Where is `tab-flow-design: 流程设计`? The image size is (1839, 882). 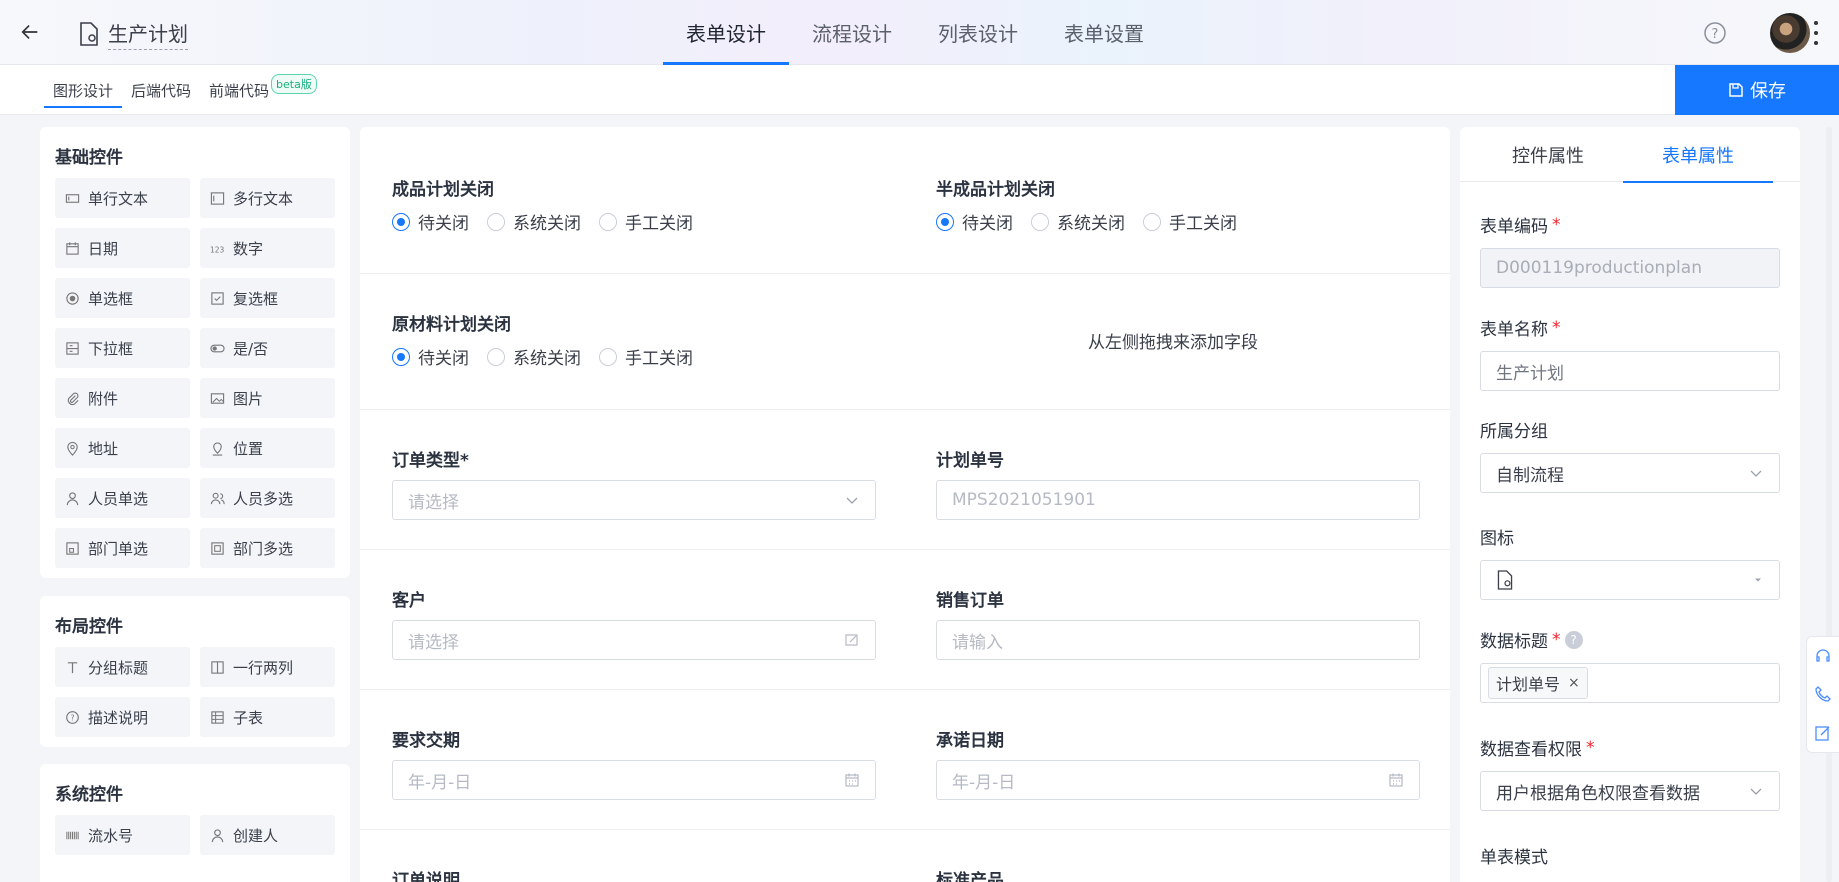 tab-flow-design: 流程设计 is located at coordinates (852, 32).